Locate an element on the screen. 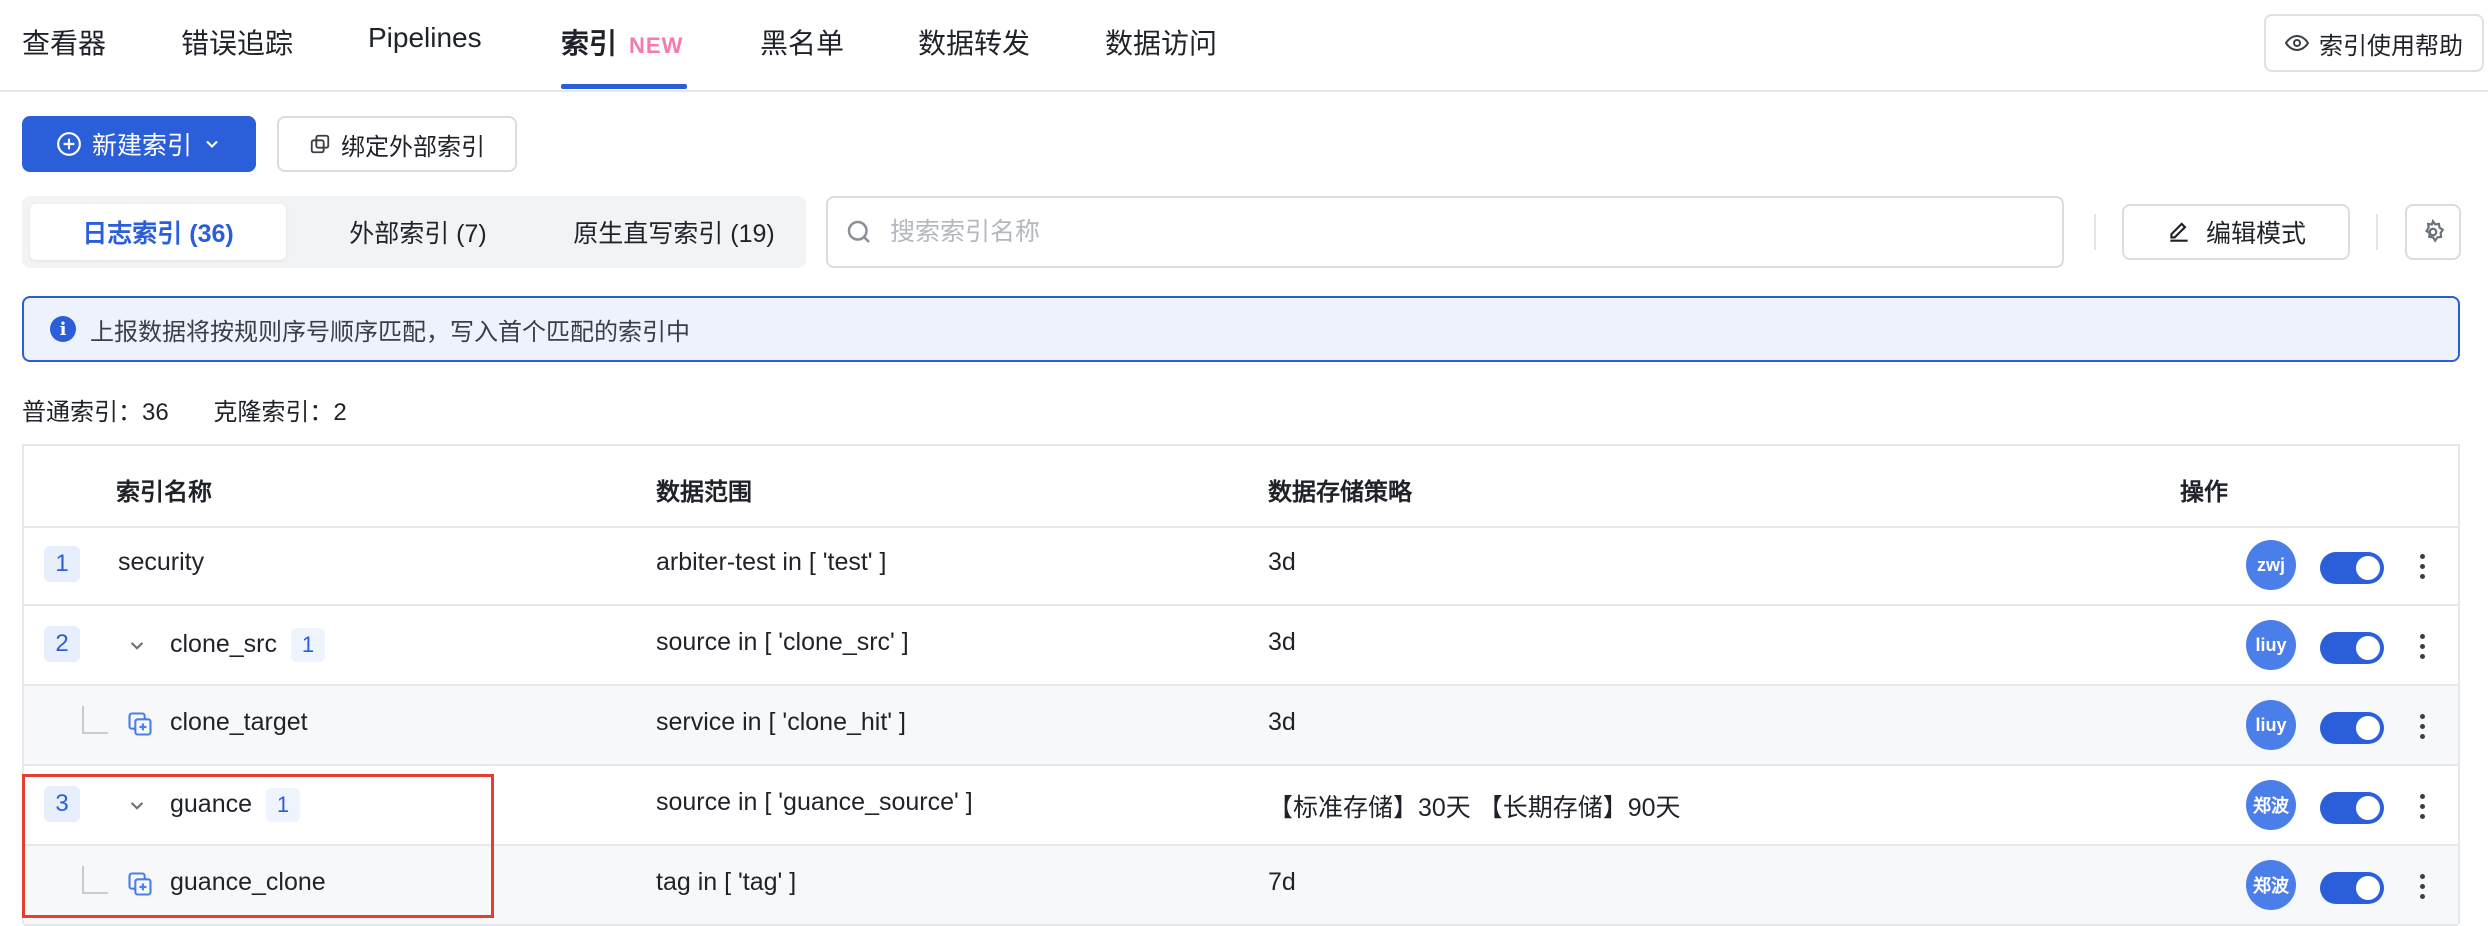 Image resolution: width=2488 pixels, height=926 pixels. tab-viewer: 查看器 is located at coordinates (64, 42).